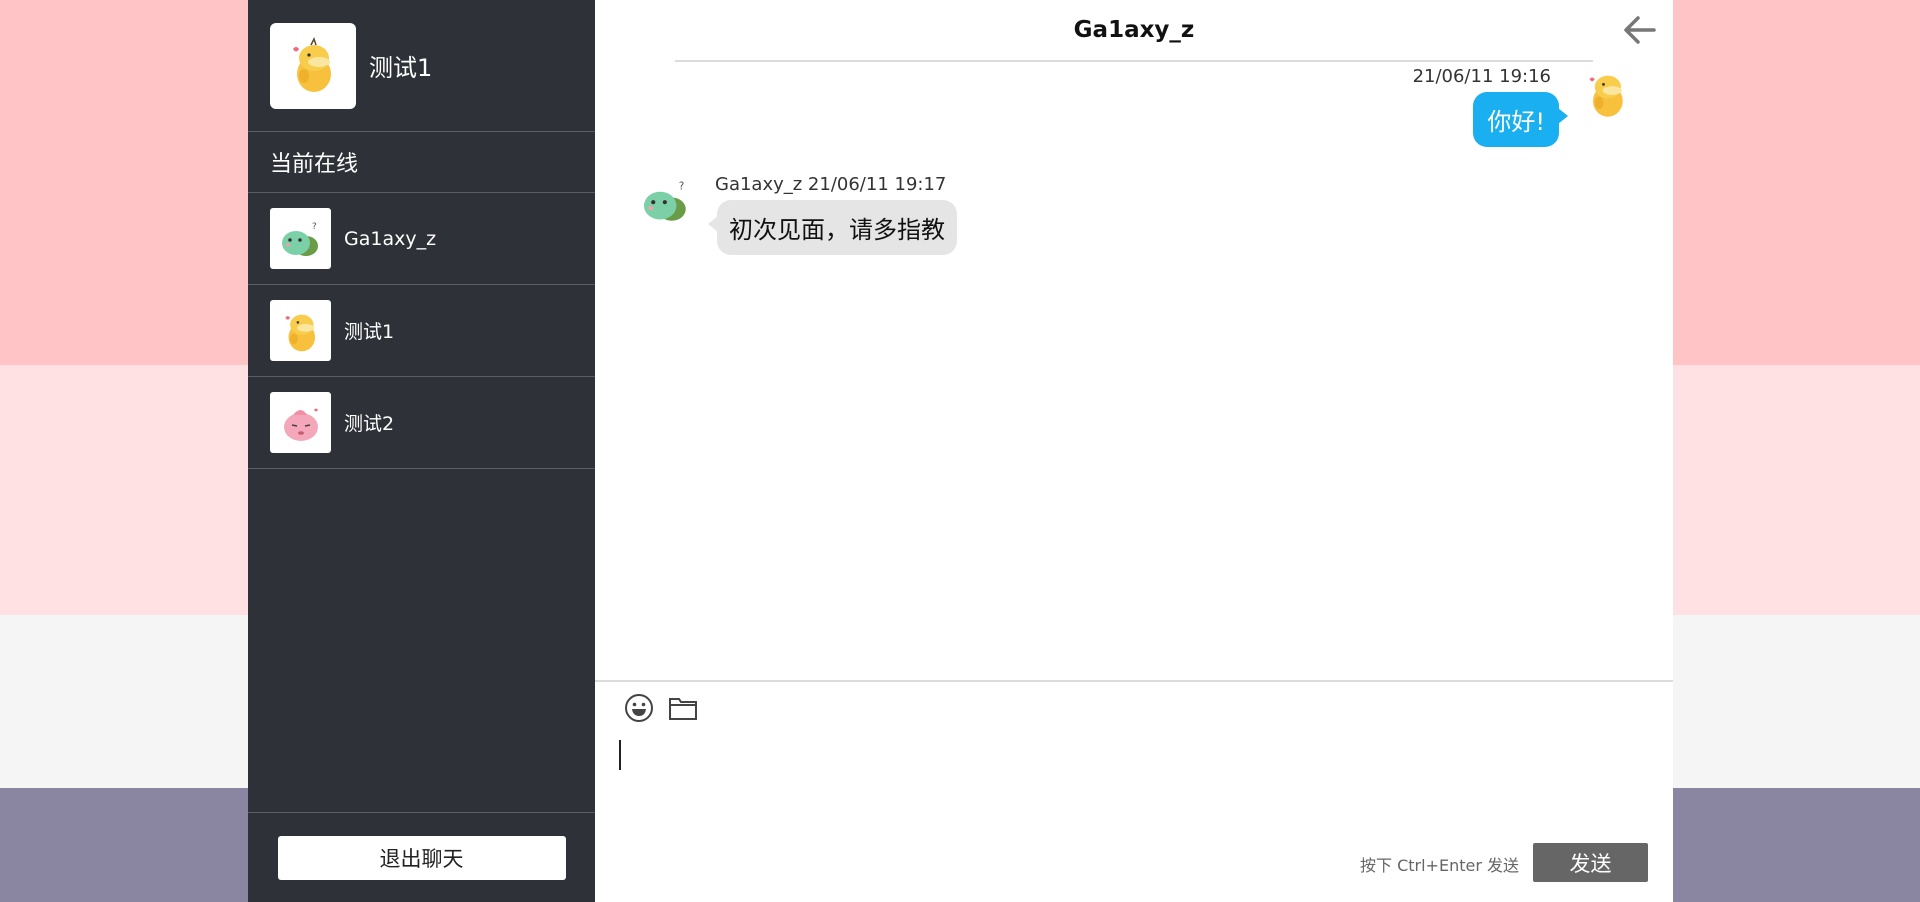  I want to click on message-incoming: Ga1axy_z 21/06/11 19:17 ? 初次见面，请多指教, so click(797, 213).